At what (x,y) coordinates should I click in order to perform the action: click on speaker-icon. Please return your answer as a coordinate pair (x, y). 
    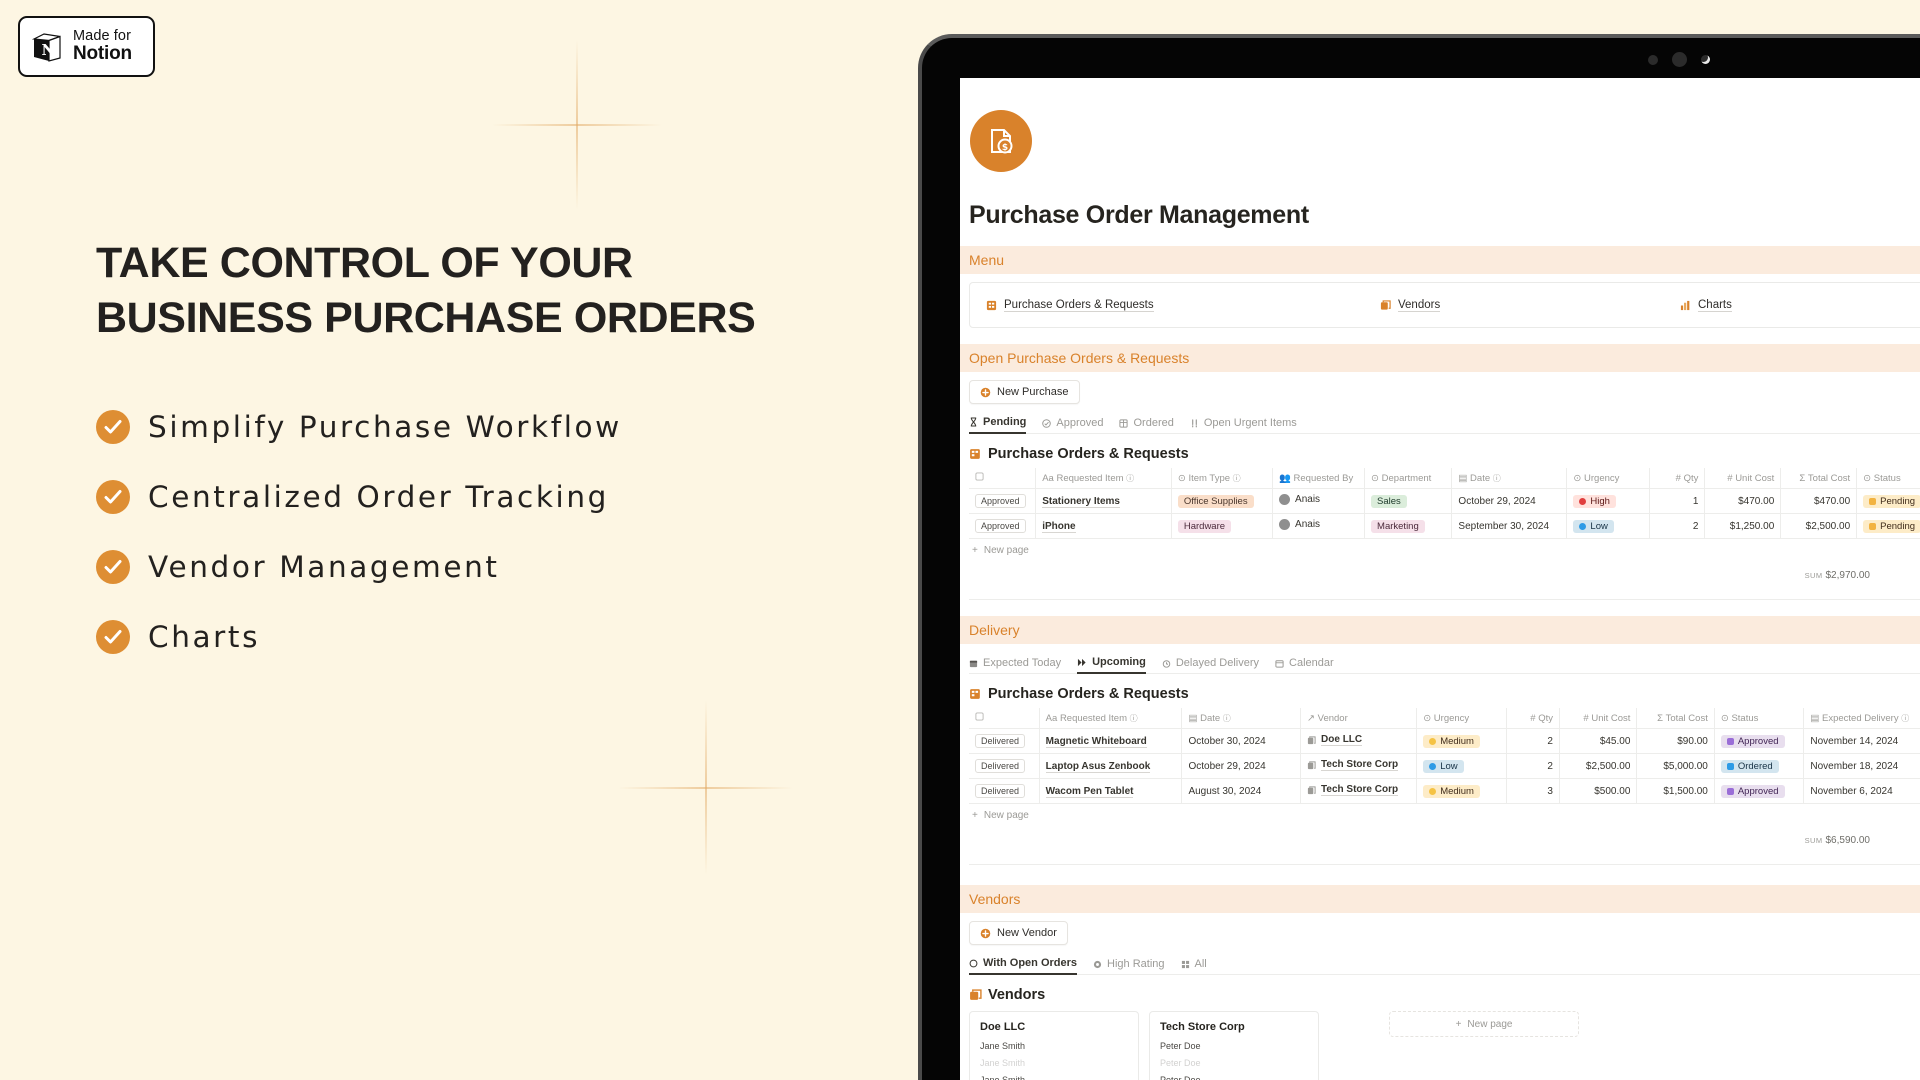
    Looking at the image, I should click on (1679, 59).